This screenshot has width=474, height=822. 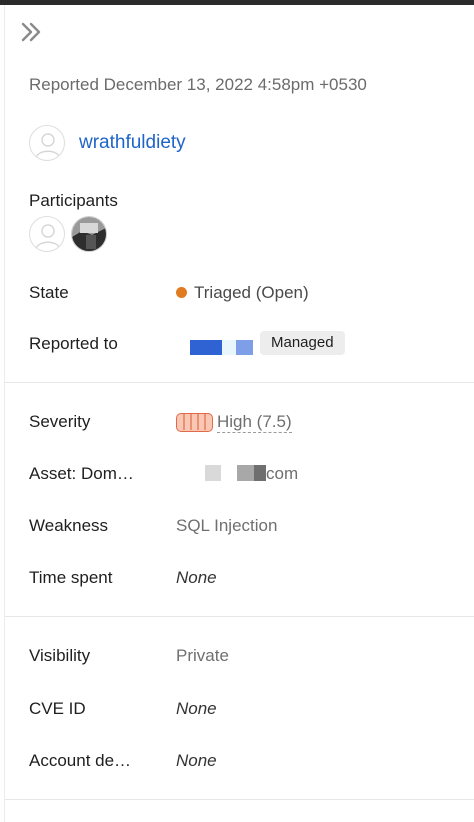 I want to click on status-dot-icon, so click(x=181, y=292).